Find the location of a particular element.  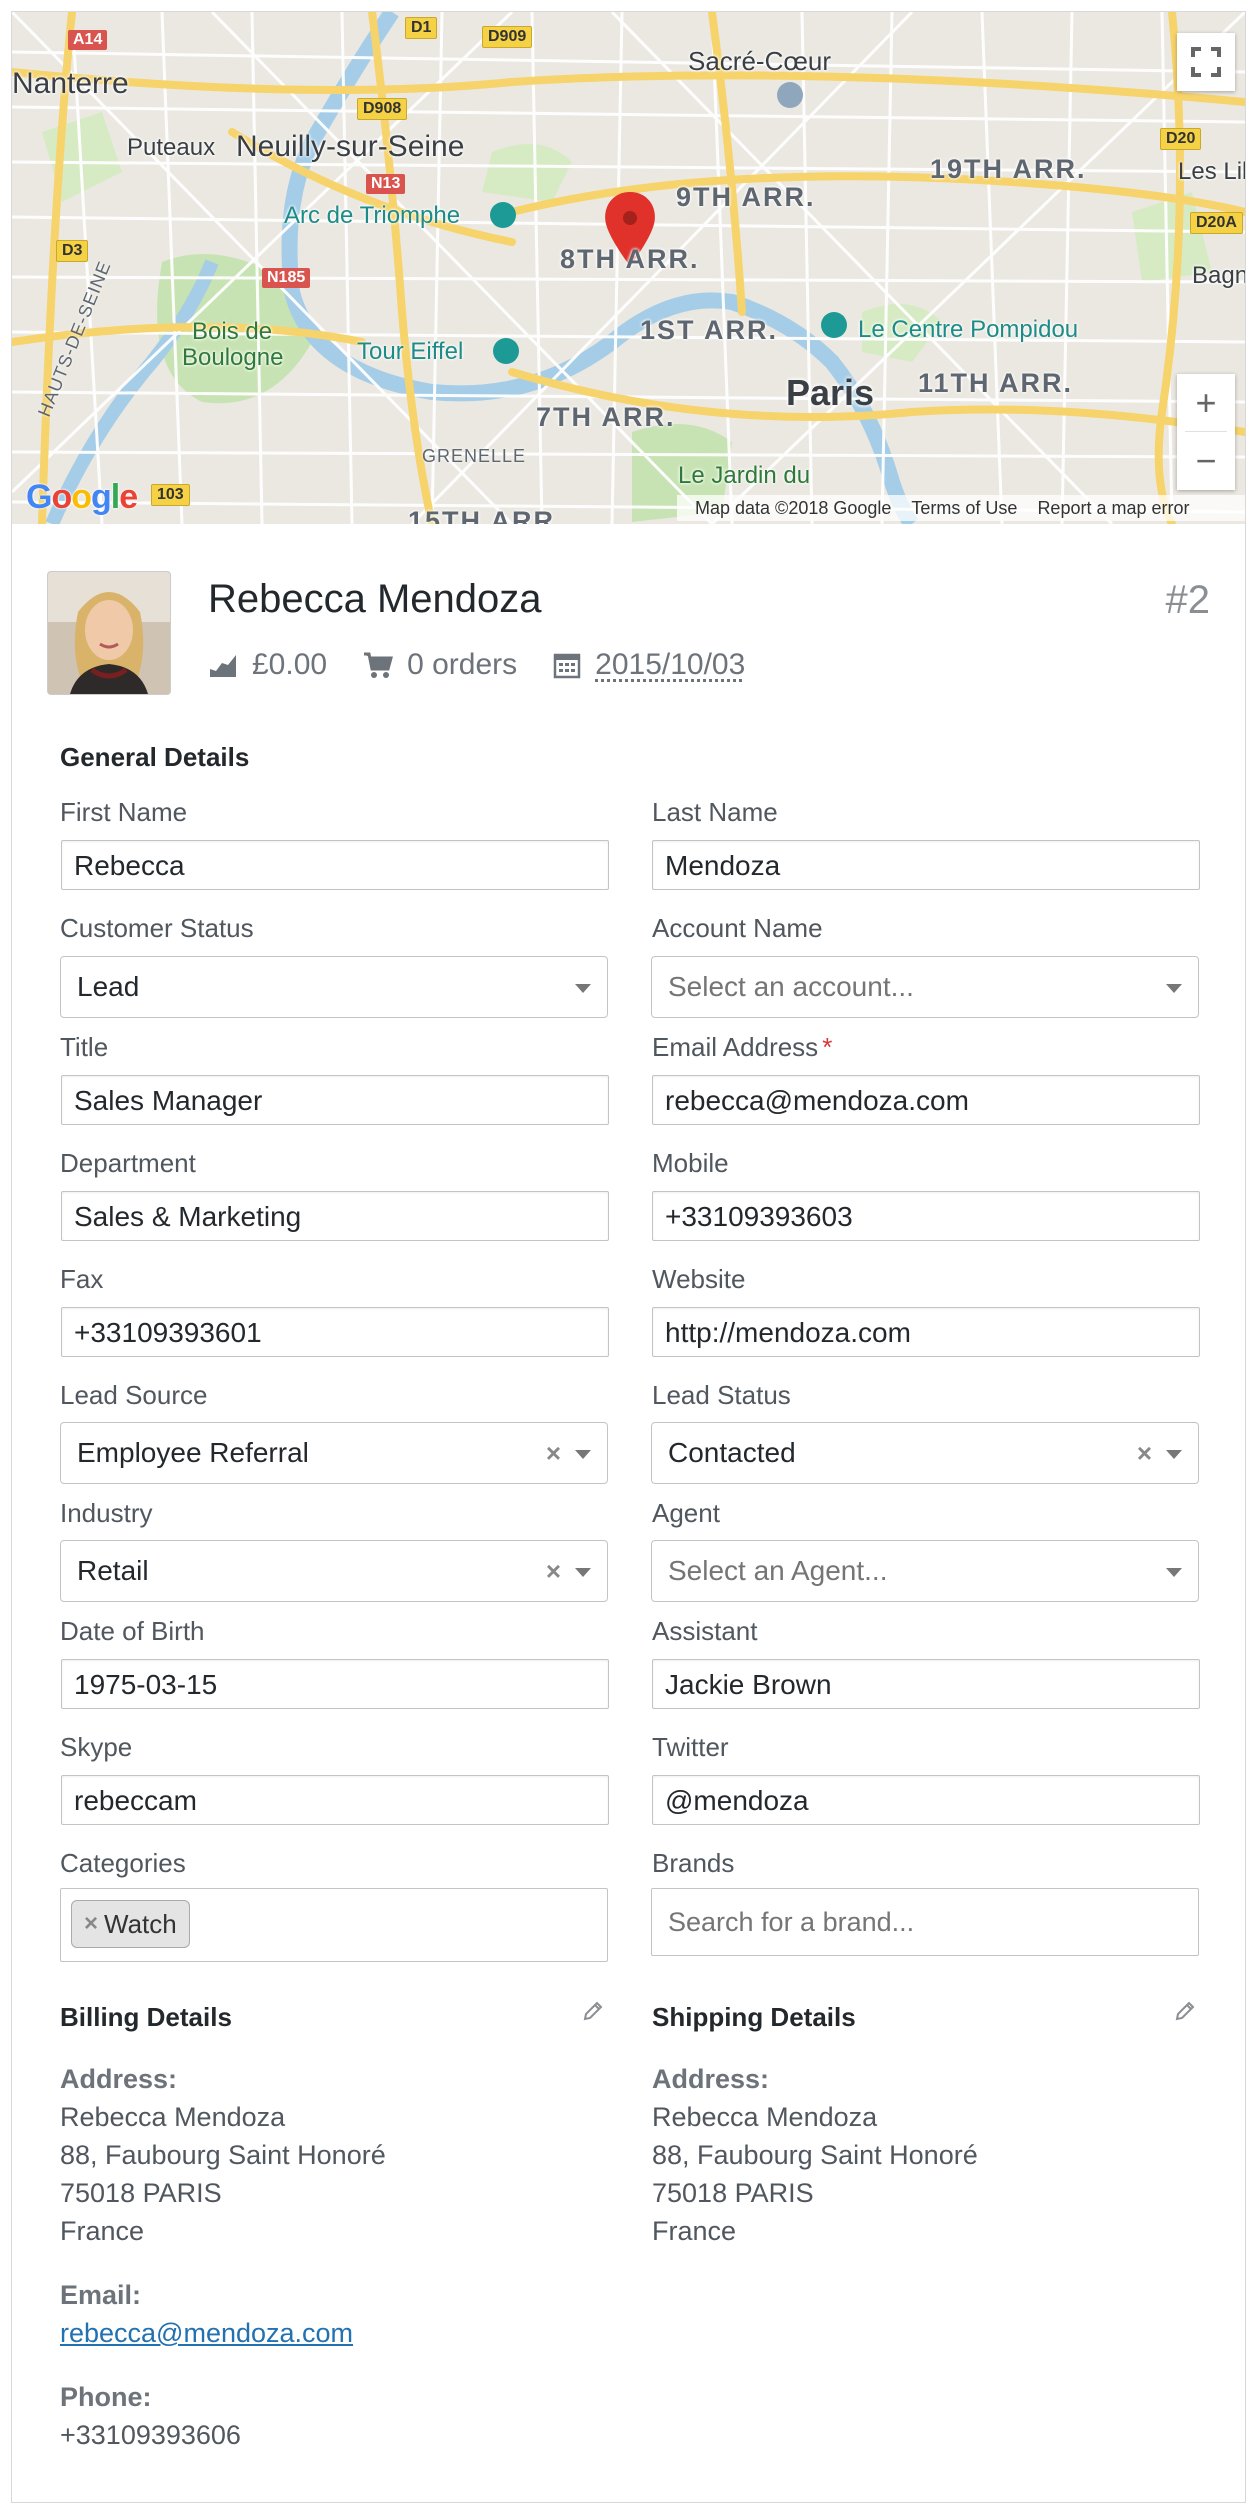

skype-input: rebeccam is located at coordinates (335, 1800).